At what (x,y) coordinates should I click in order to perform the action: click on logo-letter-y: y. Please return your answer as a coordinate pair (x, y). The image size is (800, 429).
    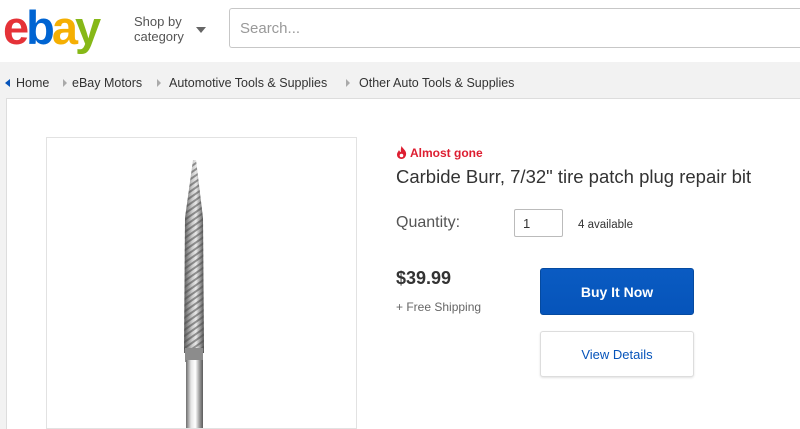
    Looking at the image, I should click on (88, 27).